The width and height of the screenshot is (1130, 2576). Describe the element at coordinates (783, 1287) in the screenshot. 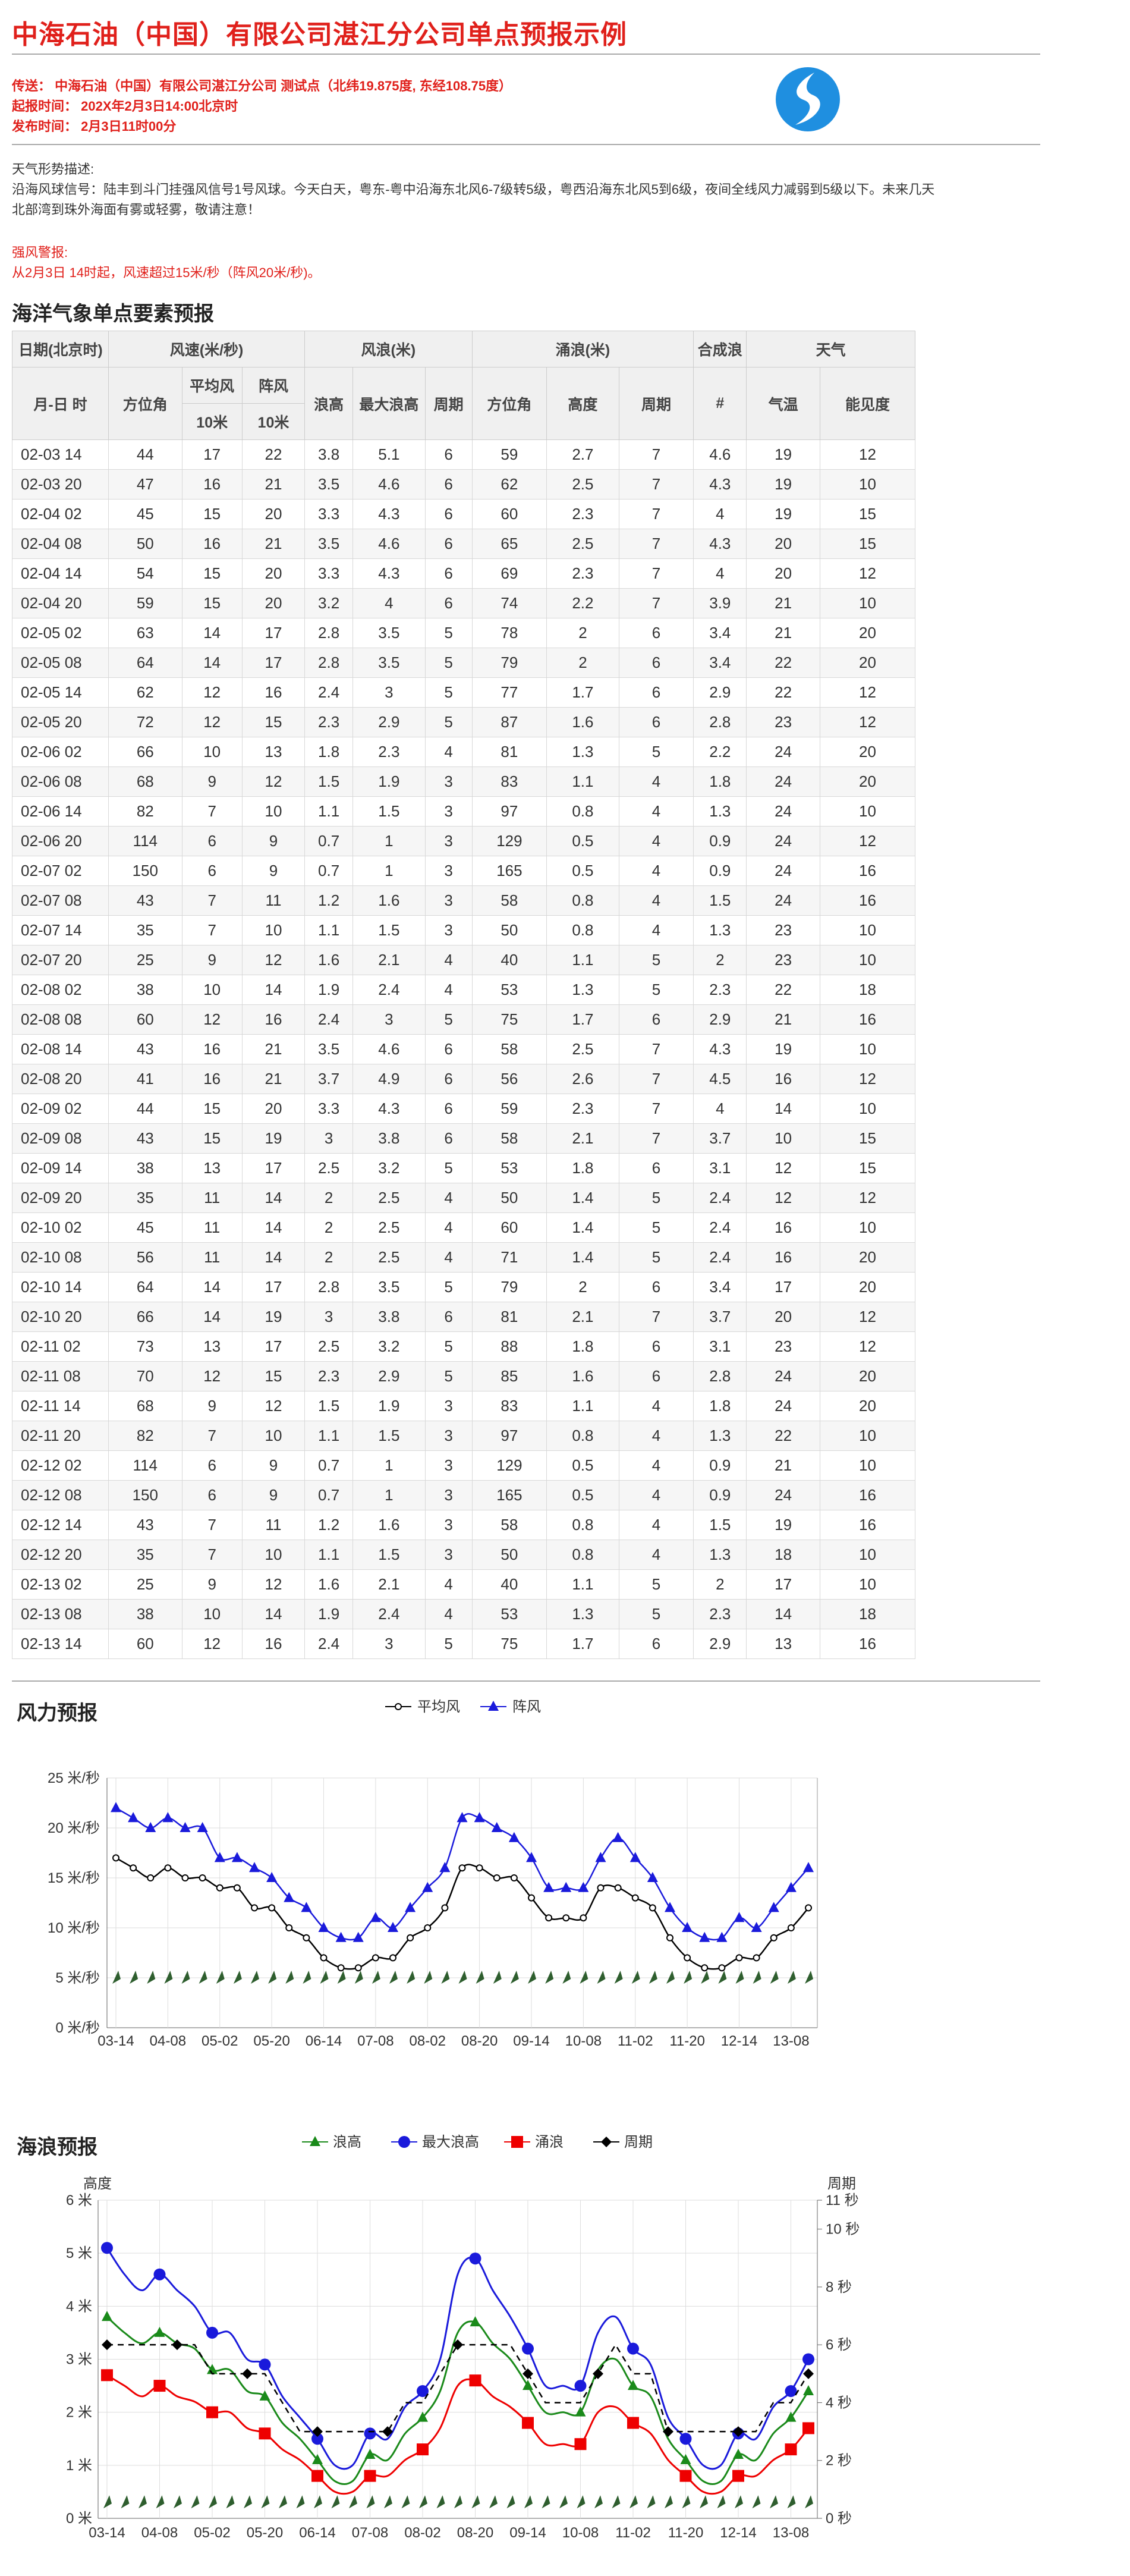

I see `table-cell: 17` at that location.